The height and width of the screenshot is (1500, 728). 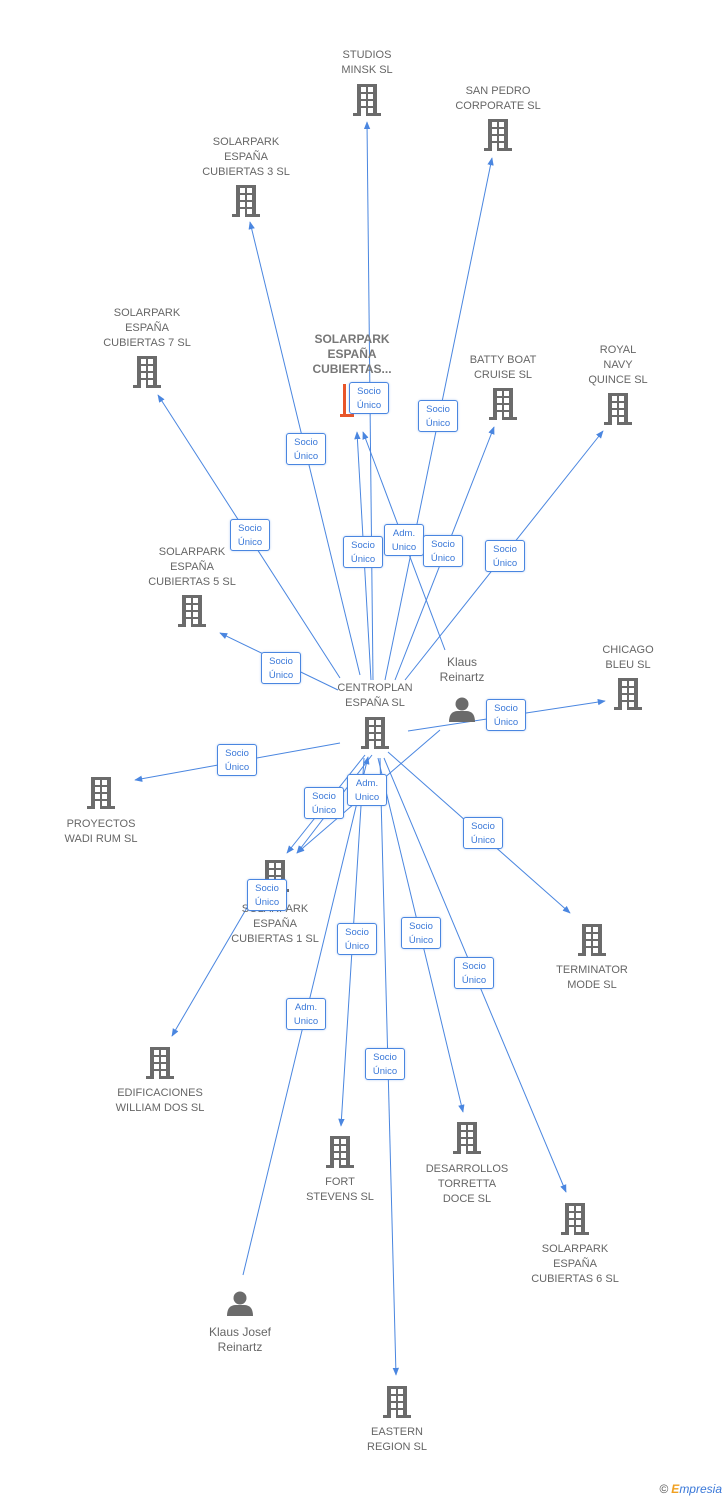 What do you see at coordinates (627, 658) in the screenshot?
I see `node-label-chicago: CHICAGO BLEU SL` at bounding box center [627, 658].